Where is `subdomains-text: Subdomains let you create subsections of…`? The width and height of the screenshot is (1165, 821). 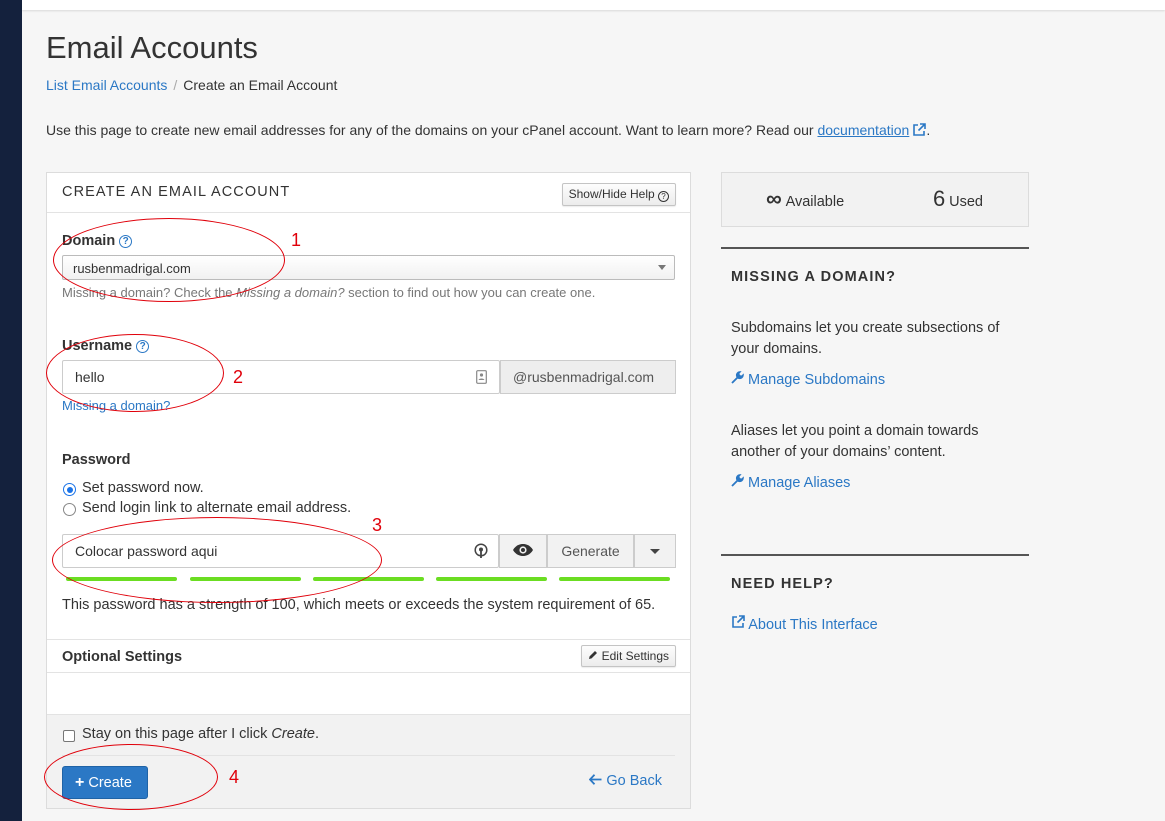
subdomains-text: Subdomains let you create subsections of… is located at coordinates (865, 338).